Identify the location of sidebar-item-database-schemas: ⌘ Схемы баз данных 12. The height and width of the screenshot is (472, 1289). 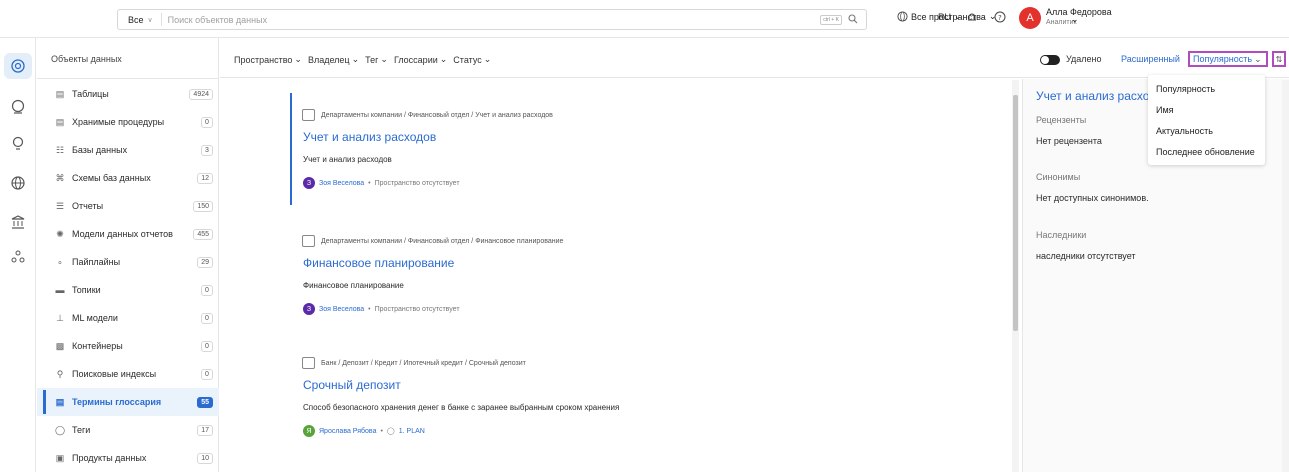
(128, 178).